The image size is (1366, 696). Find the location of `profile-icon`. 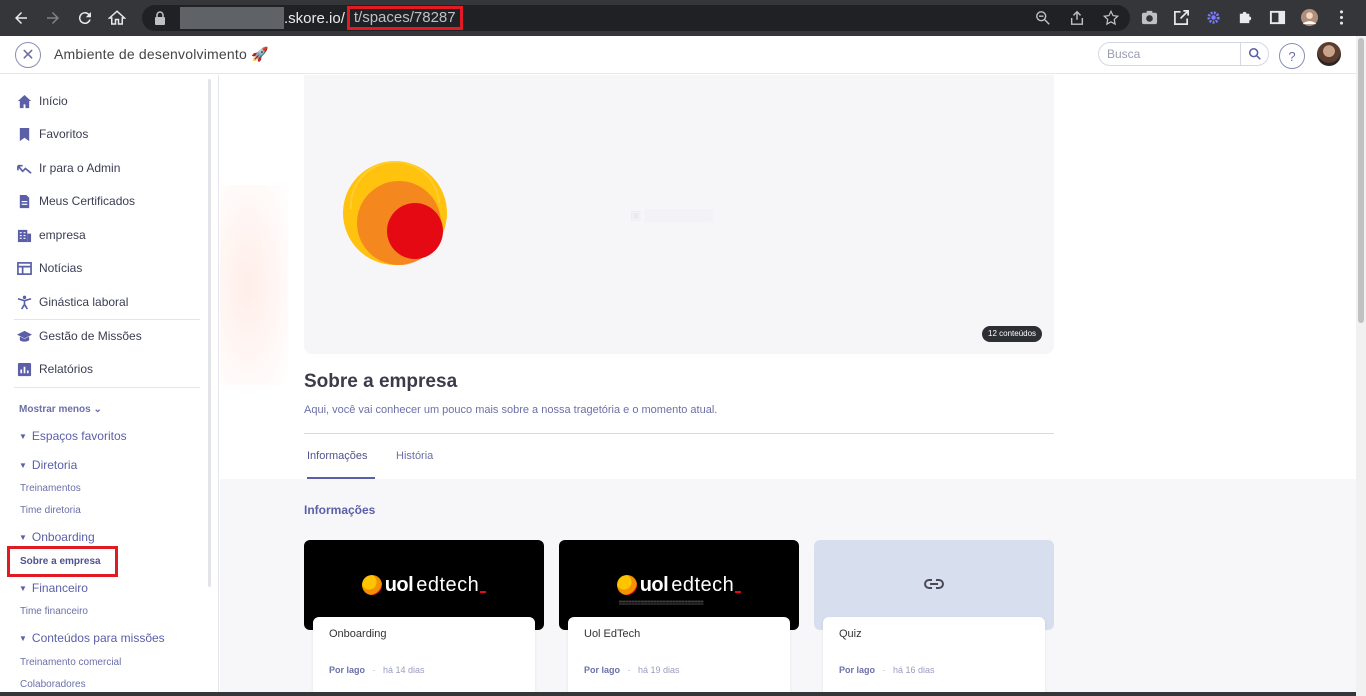

profile-icon is located at coordinates (1309, 17).